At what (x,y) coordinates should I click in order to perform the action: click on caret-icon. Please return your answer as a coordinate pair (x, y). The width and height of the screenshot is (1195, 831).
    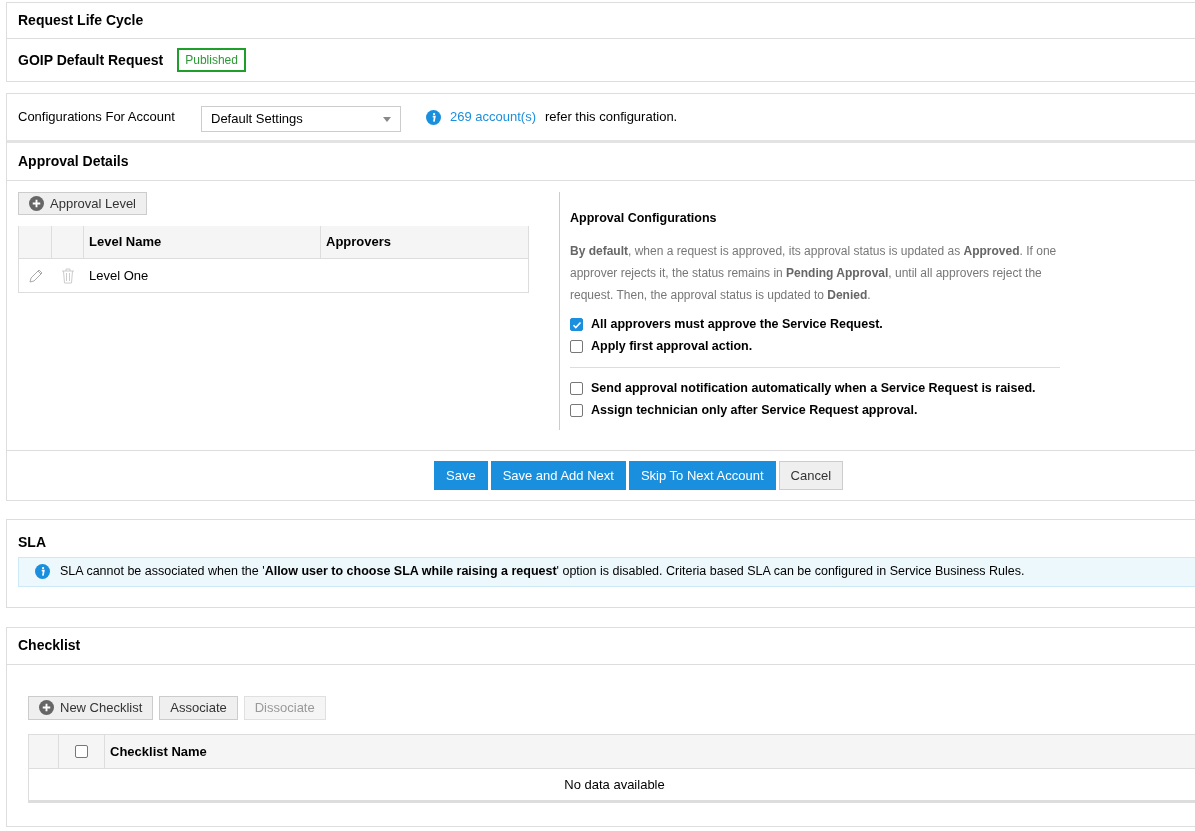
    Looking at the image, I should click on (387, 119).